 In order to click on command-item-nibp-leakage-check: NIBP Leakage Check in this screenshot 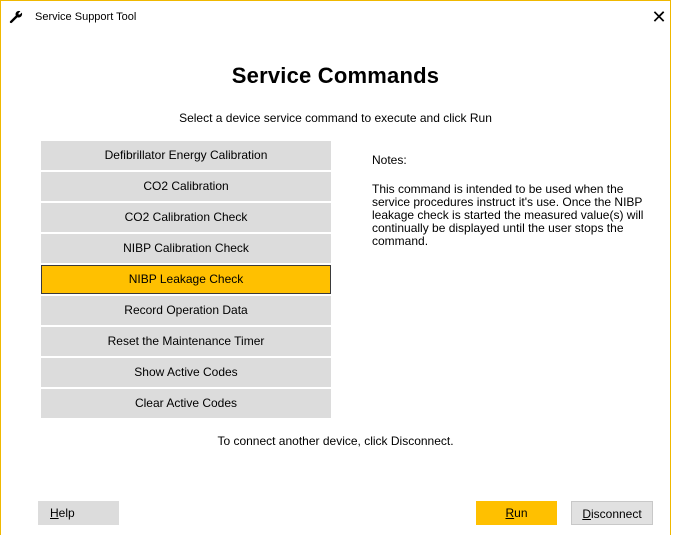, I will do `click(186, 279)`.